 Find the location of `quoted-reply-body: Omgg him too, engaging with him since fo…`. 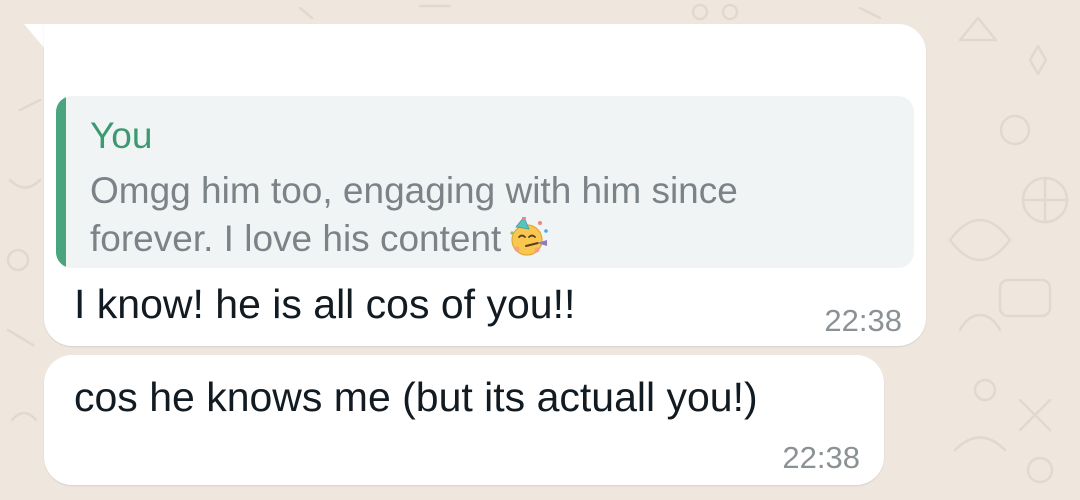

quoted-reply-body: Omgg him too, engaging with him since fo… is located at coordinates (480, 215).